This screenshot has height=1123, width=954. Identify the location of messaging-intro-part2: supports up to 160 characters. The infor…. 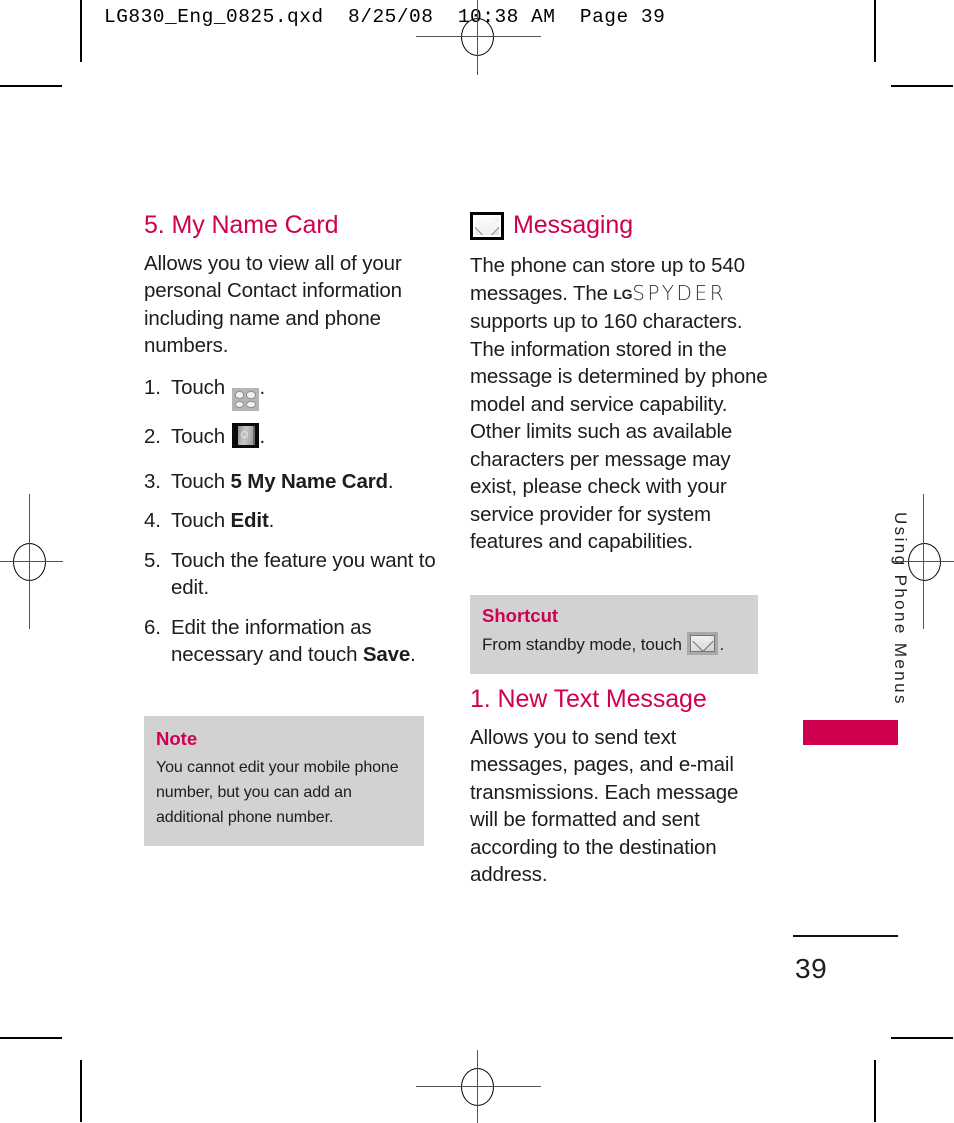
(619, 431).